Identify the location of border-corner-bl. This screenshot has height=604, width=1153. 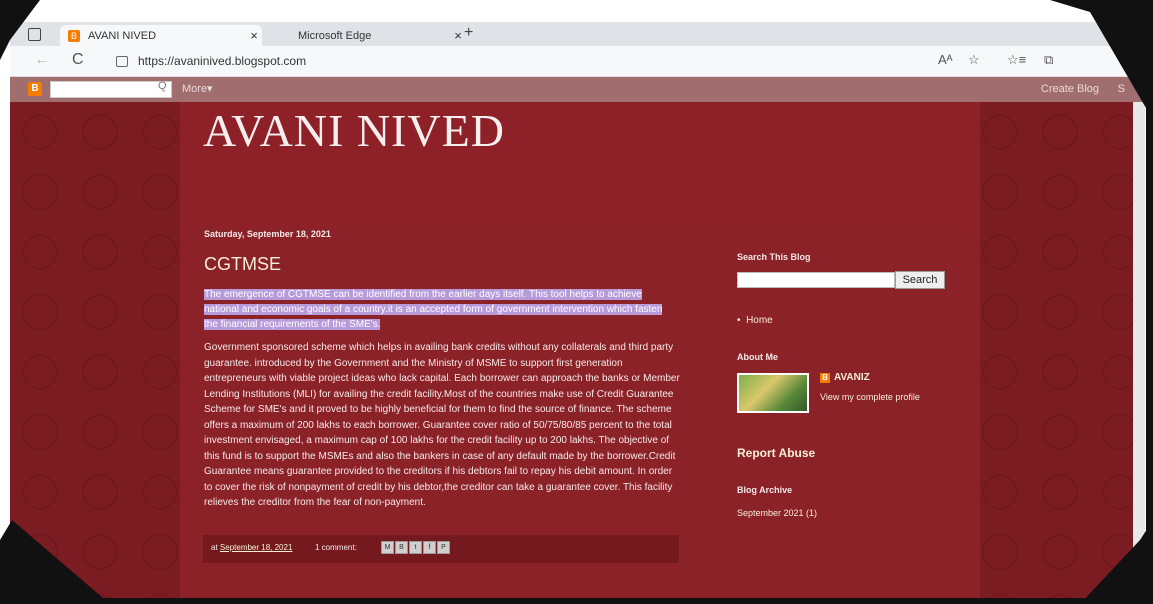
(55, 562).